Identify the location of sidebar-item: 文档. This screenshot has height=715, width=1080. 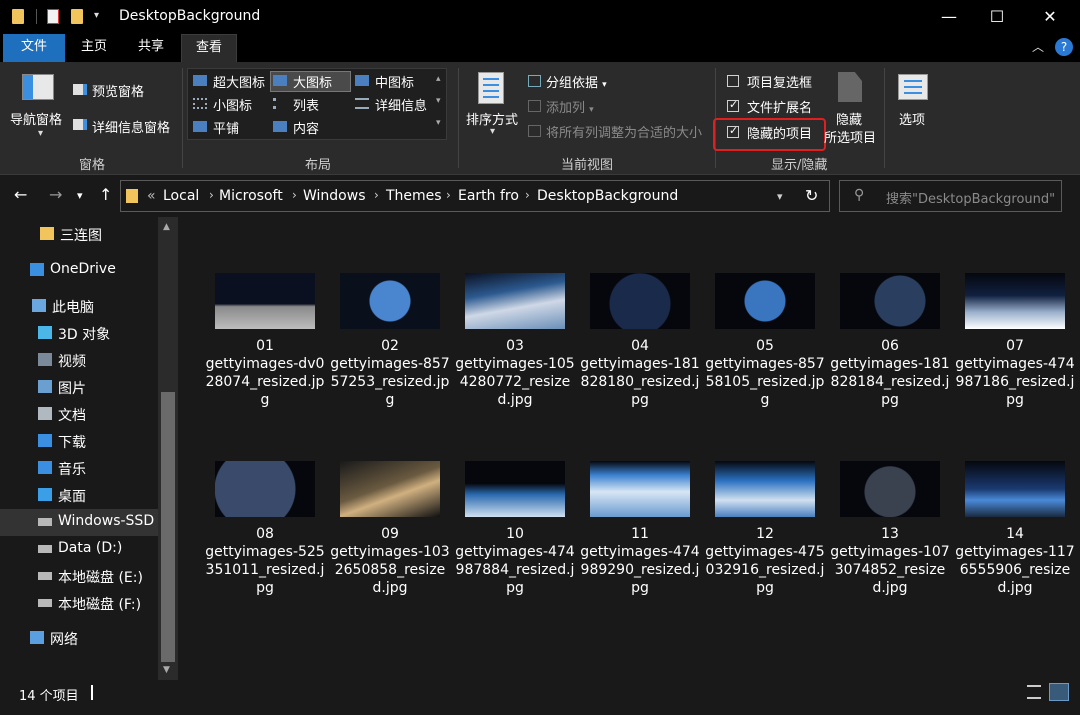
(79, 414).